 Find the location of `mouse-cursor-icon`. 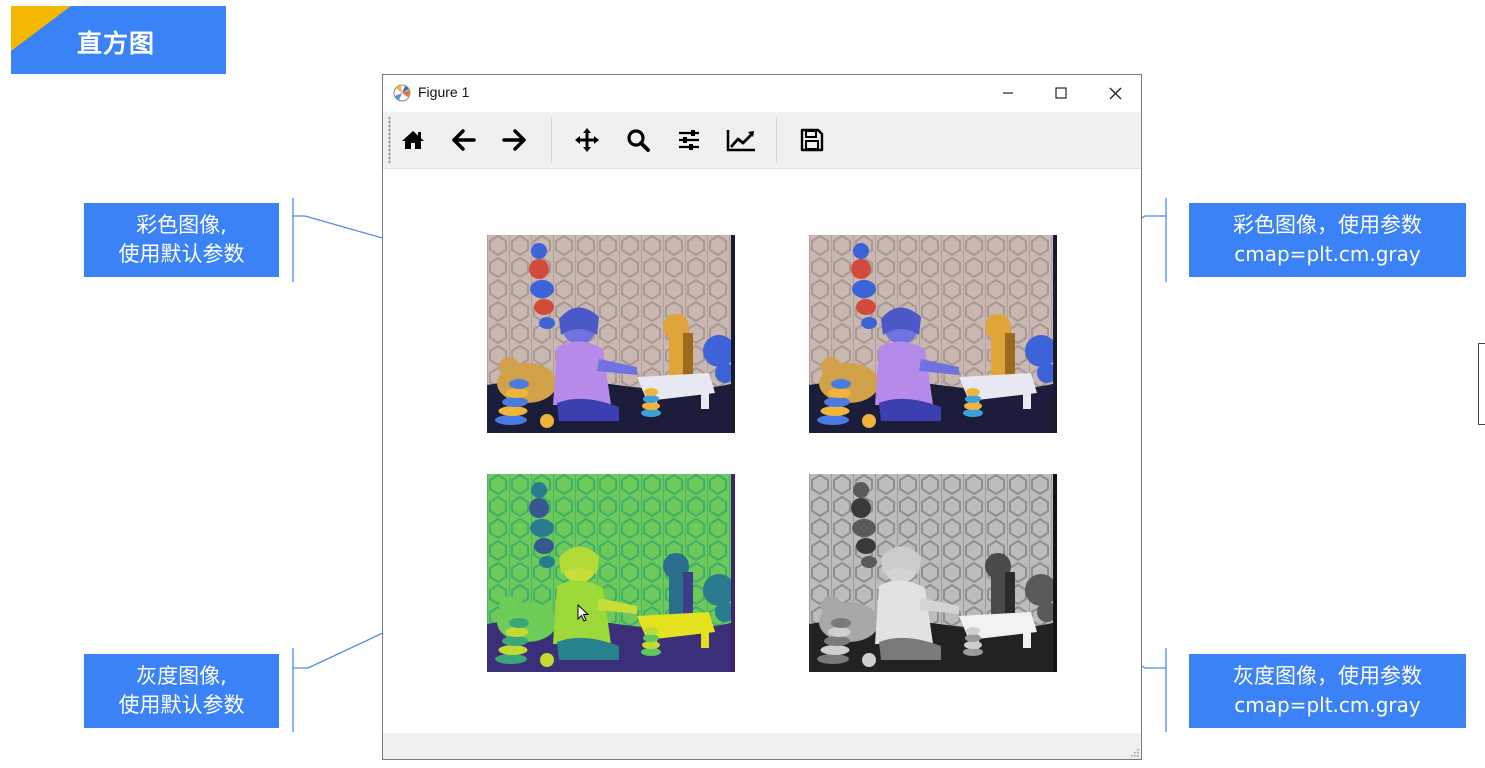

mouse-cursor-icon is located at coordinates (583, 613).